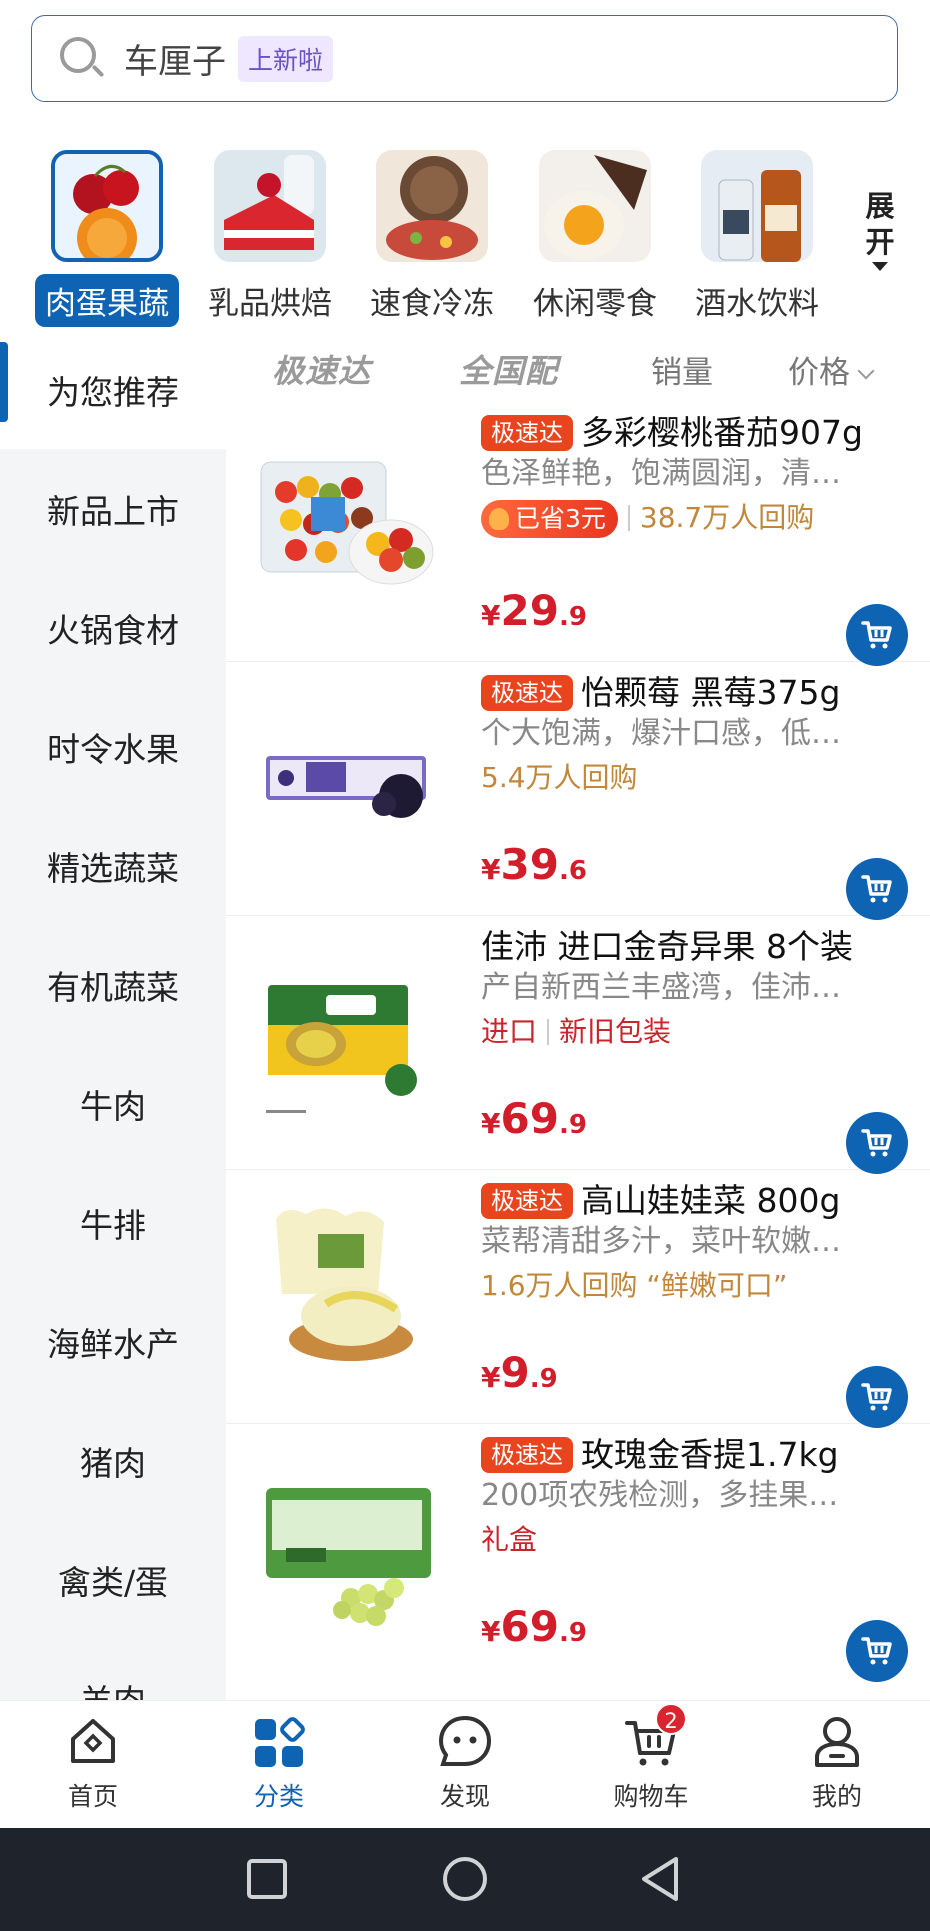 The height and width of the screenshot is (1931, 930). What do you see at coordinates (267, 1879) in the screenshot?
I see `recent-apps-button` at bounding box center [267, 1879].